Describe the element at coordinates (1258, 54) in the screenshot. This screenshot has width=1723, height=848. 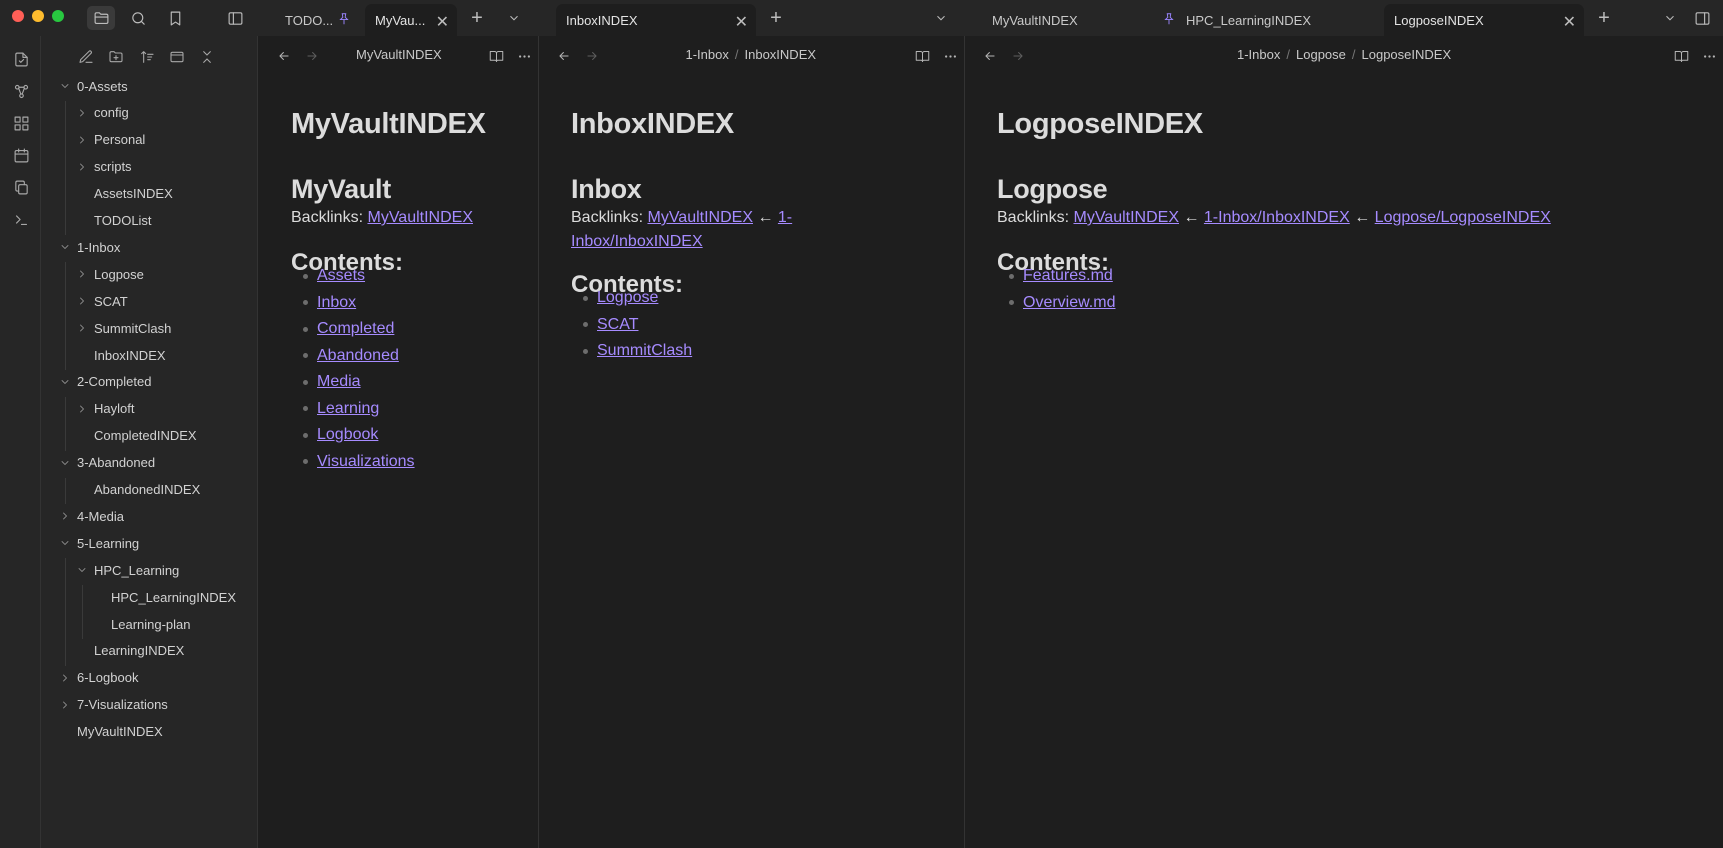
I see `breadcrumb-item: 1-Inbox` at that location.